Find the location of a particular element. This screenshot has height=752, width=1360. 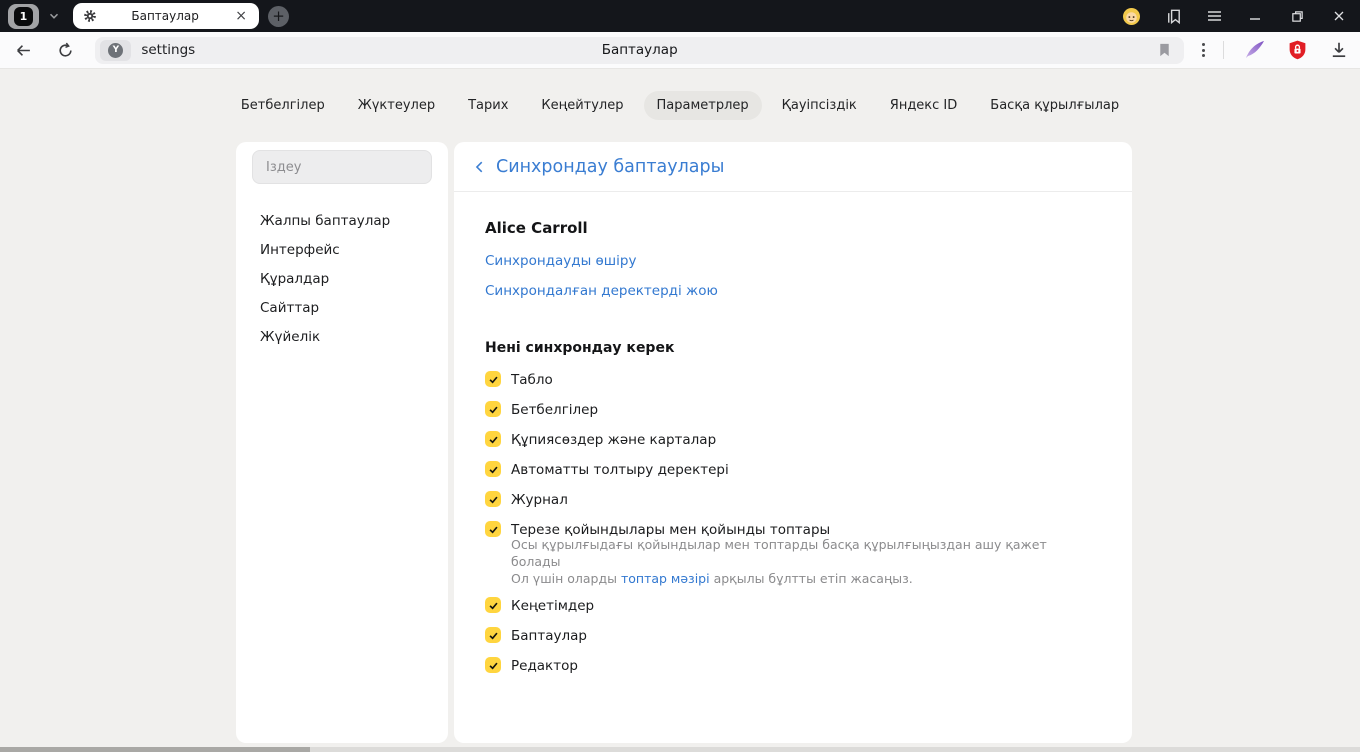

maximize-button is located at coordinates (1297, 16).